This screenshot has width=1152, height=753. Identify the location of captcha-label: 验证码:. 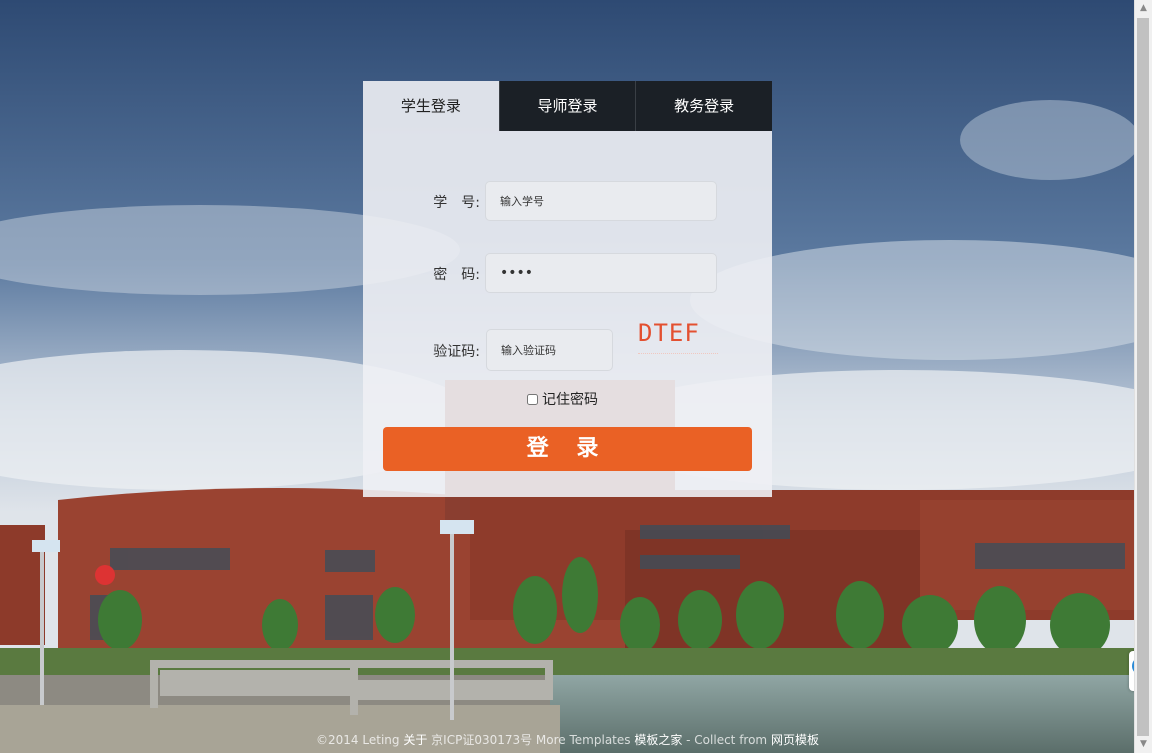
(456, 352).